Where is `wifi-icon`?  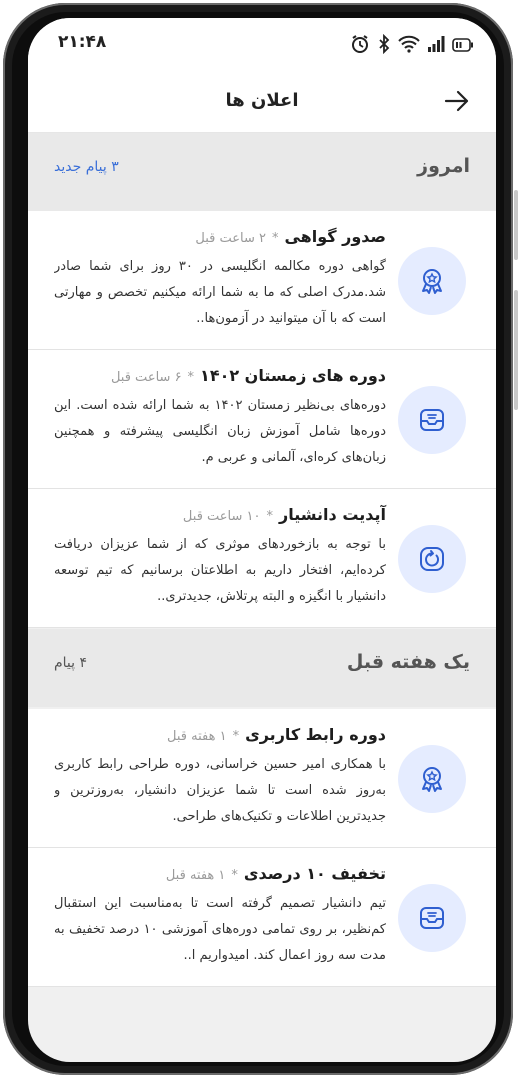
wifi-icon is located at coordinates (409, 46).